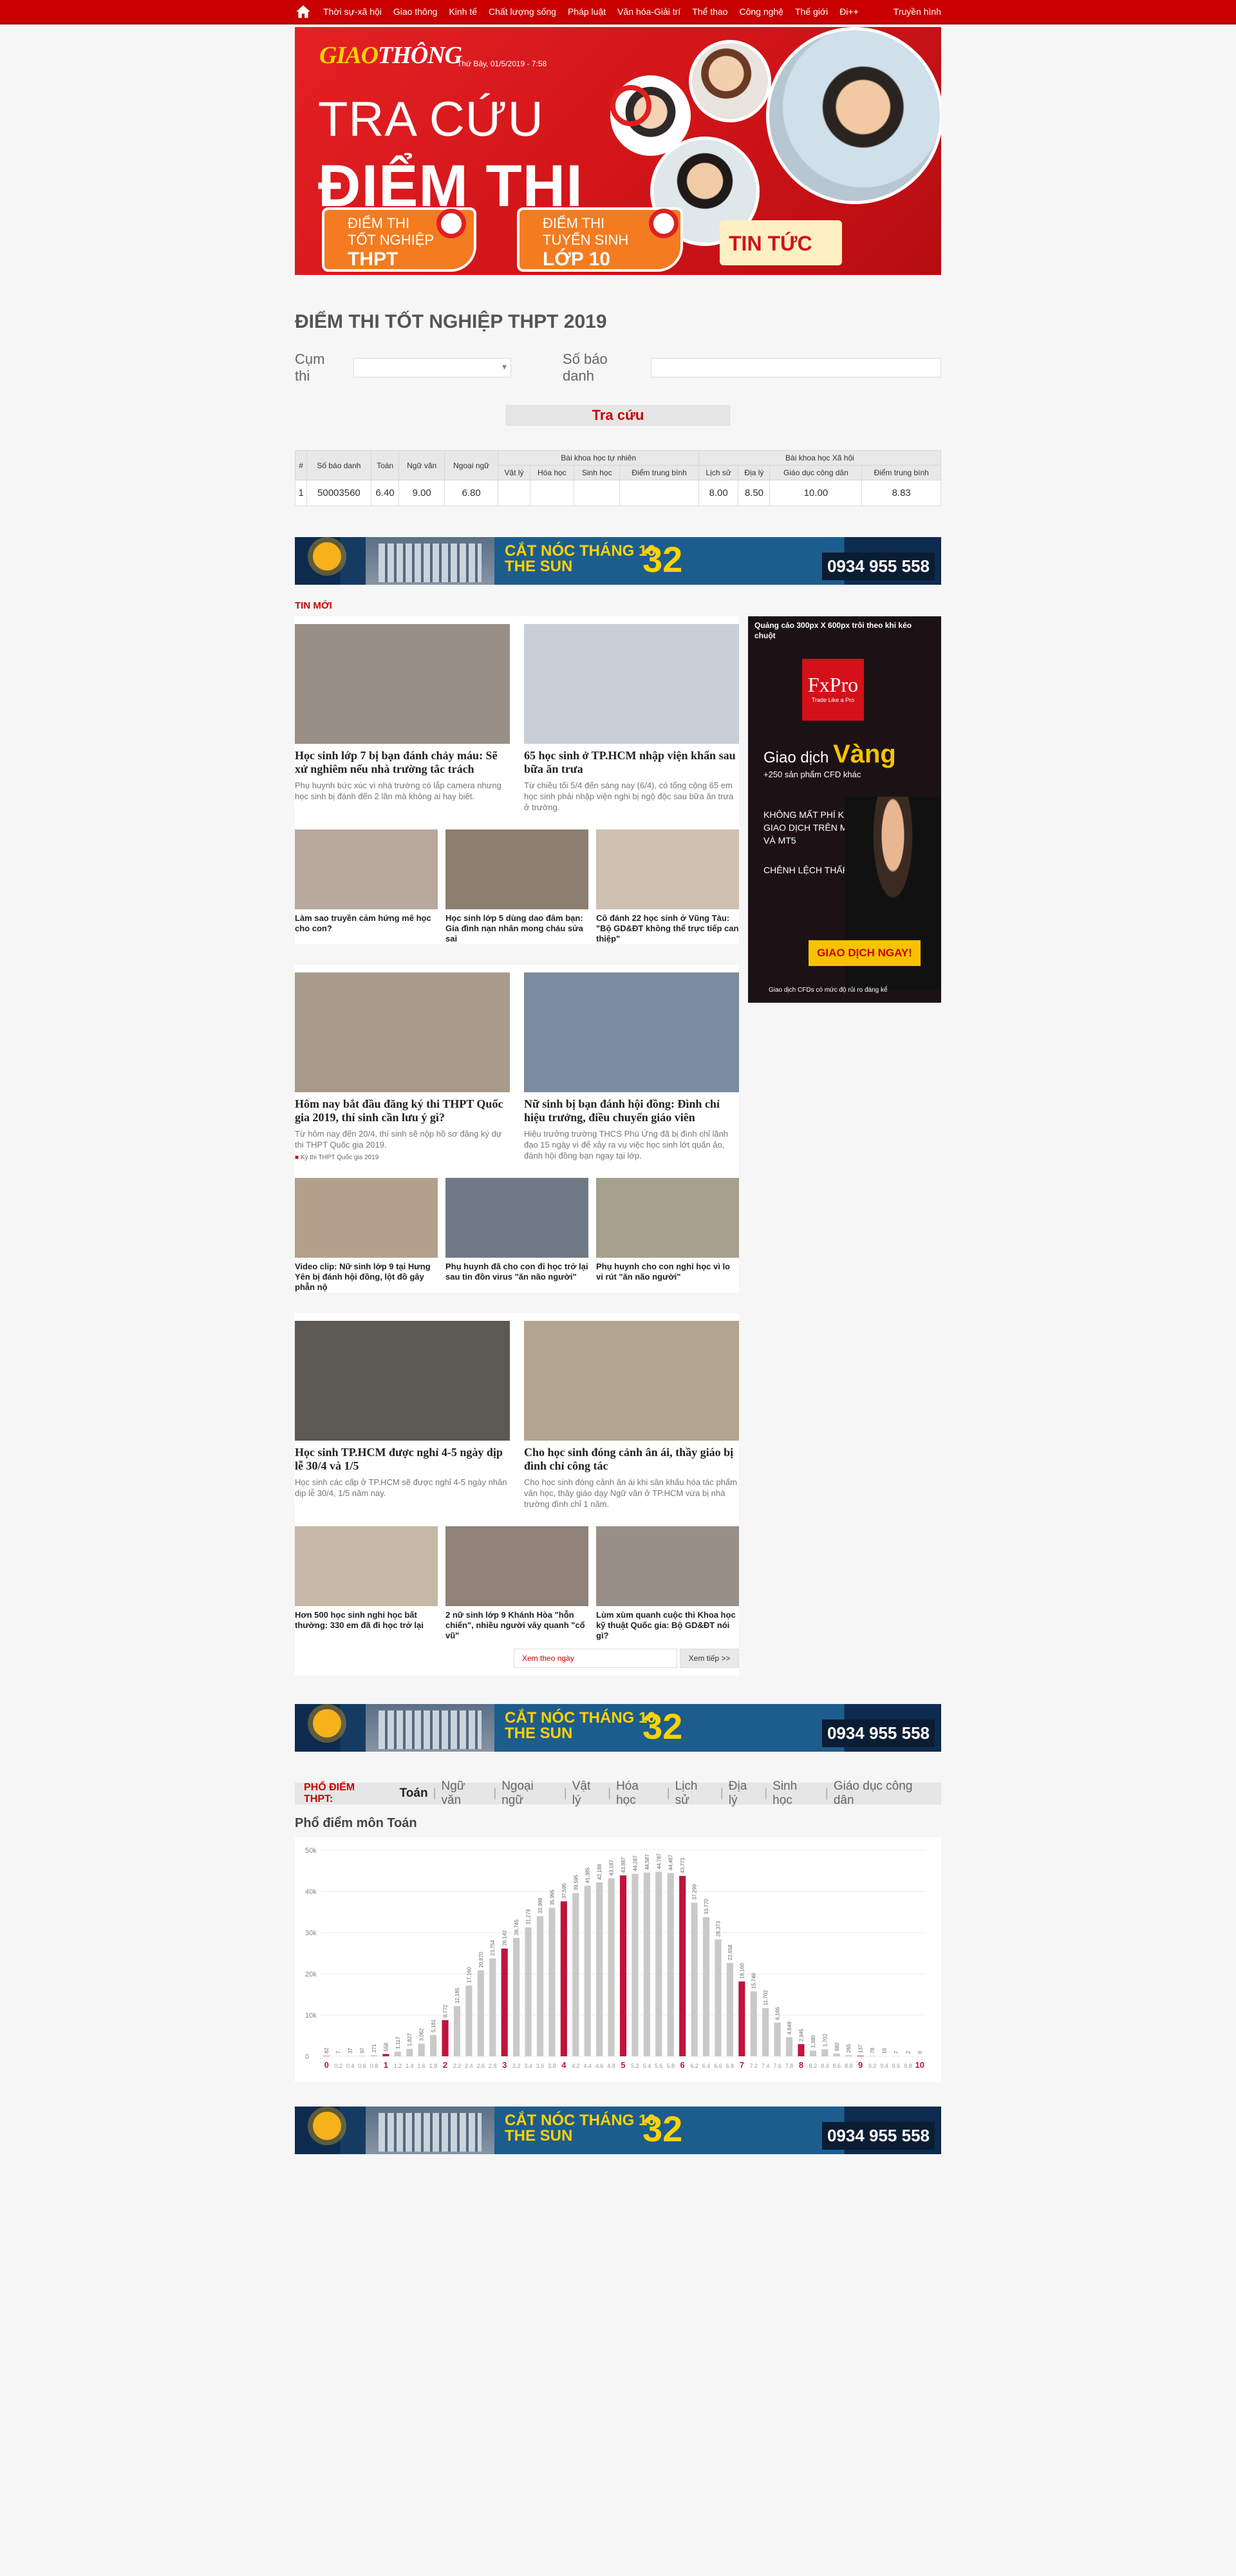 The width and height of the screenshot is (1236, 2576). What do you see at coordinates (671, 1862) in the screenshot?
I see `data-label: 44,487` at bounding box center [671, 1862].